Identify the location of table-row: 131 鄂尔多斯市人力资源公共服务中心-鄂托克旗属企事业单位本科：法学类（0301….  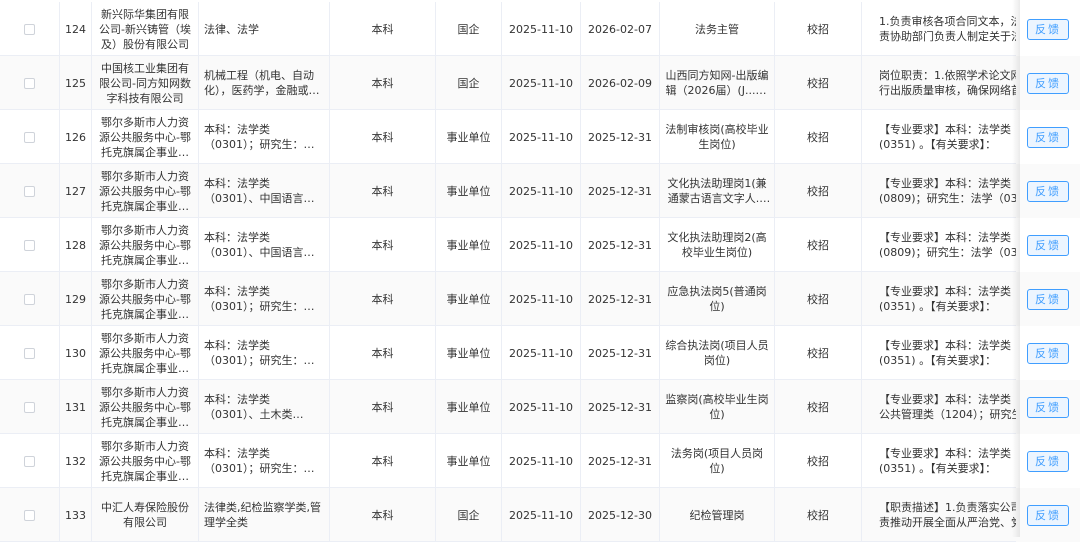
(540, 407).